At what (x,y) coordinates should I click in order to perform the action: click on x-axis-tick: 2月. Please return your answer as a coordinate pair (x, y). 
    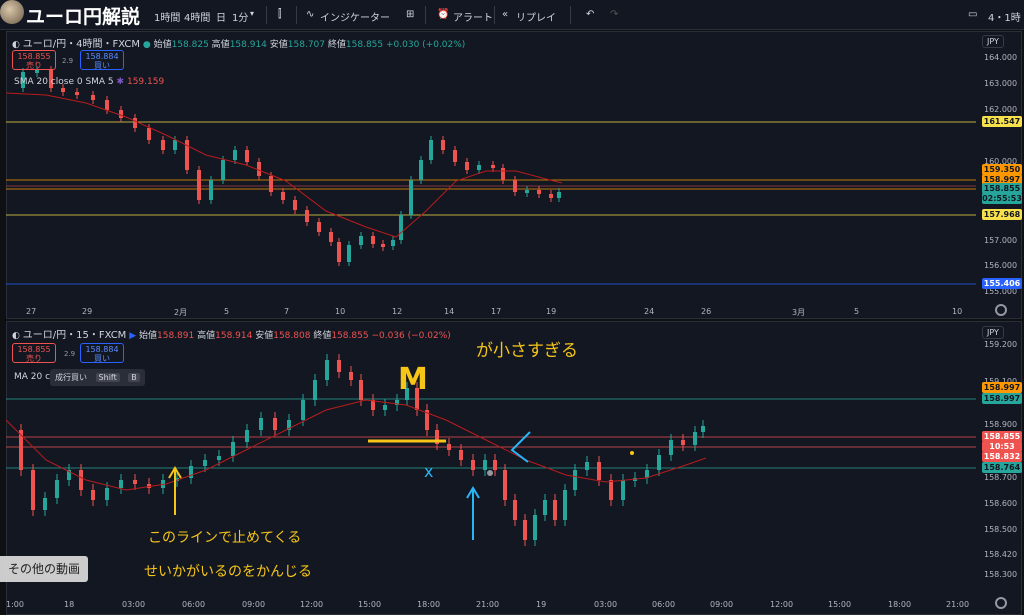
    Looking at the image, I should click on (181, 312).